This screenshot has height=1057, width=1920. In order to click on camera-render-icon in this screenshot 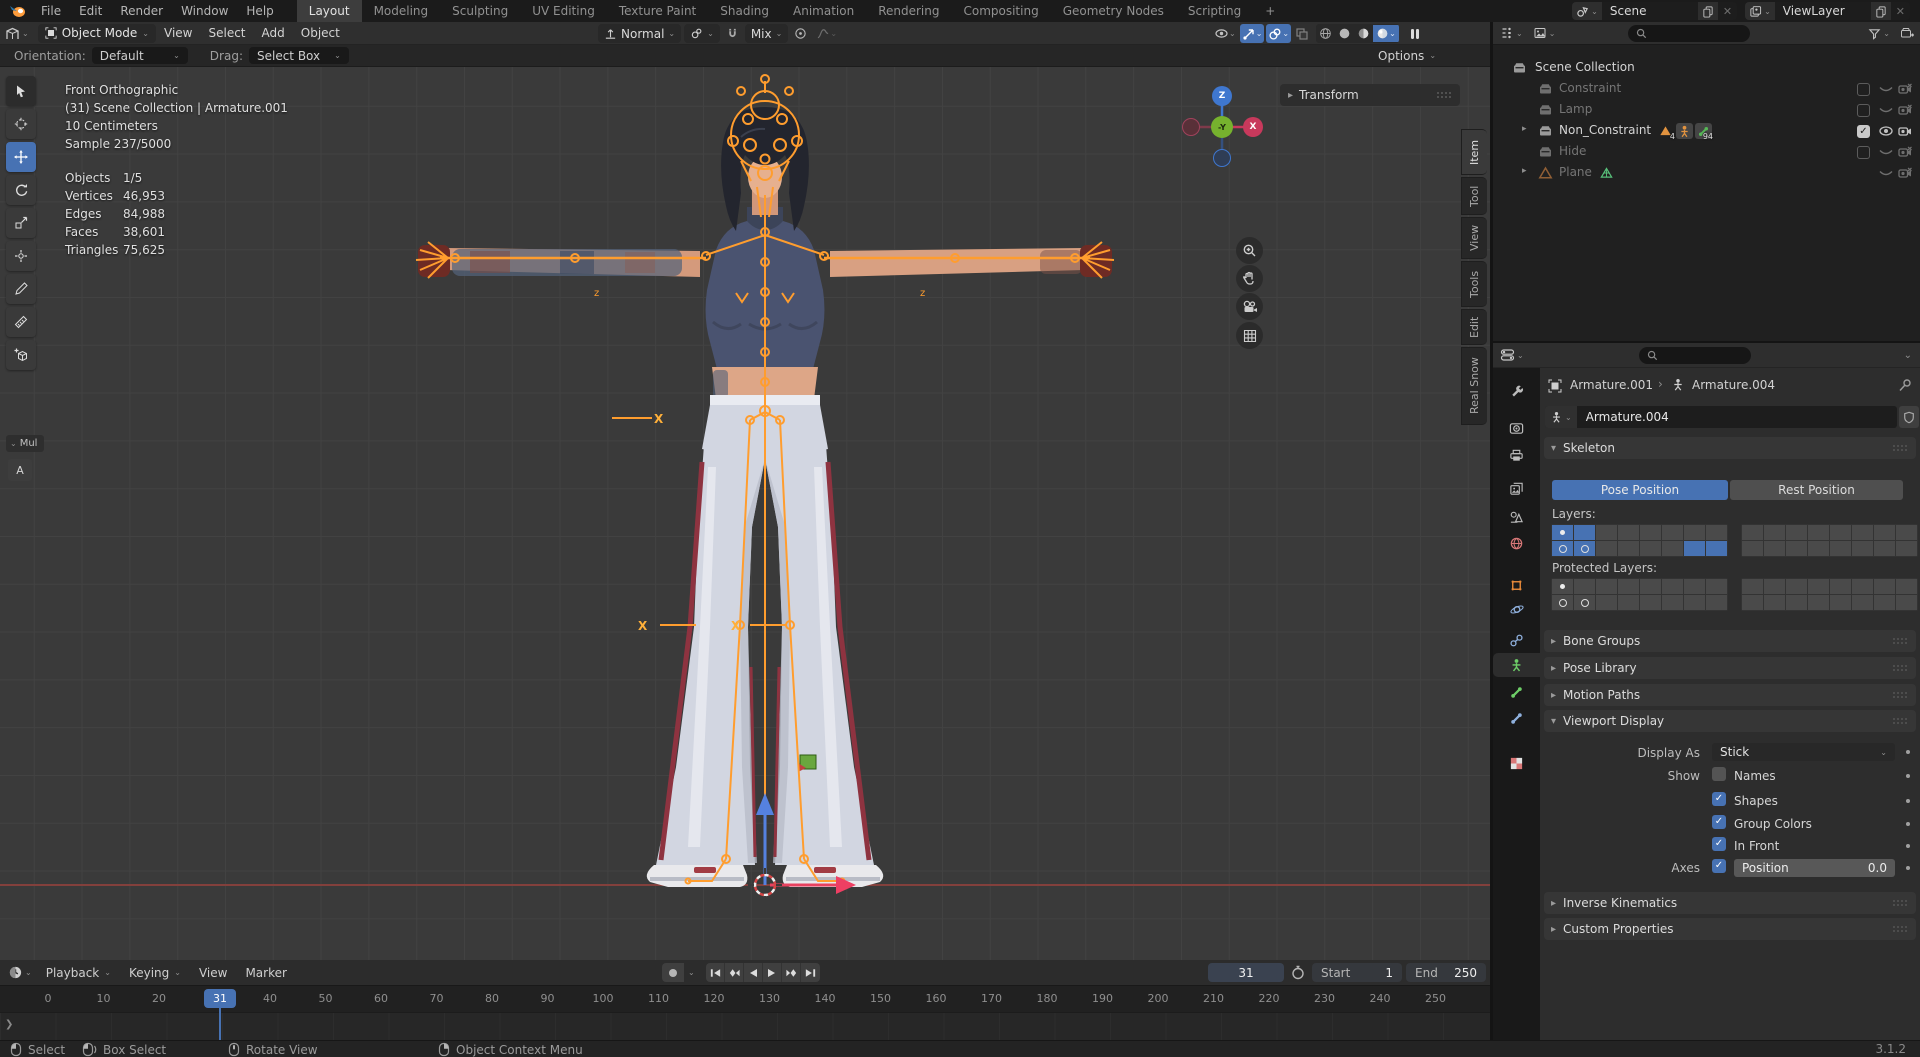, I will do `click(1905, 173)`.